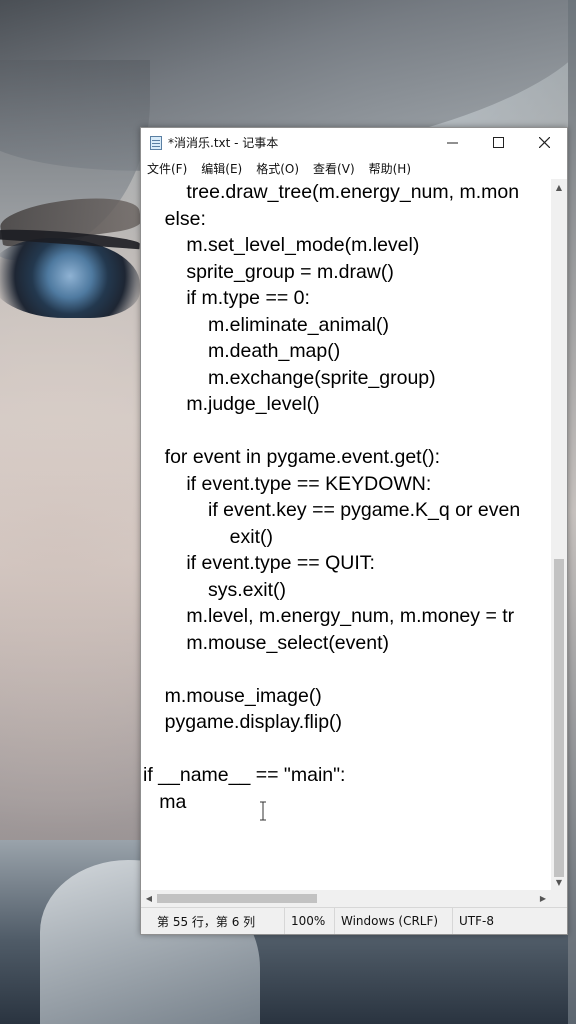 The image size is (576, 1024). What do you see at coordinates (354, 142) in the screenshot?
I see `title-bar: *消消乐.txt - 记事本` at bounding box center [354, 142].